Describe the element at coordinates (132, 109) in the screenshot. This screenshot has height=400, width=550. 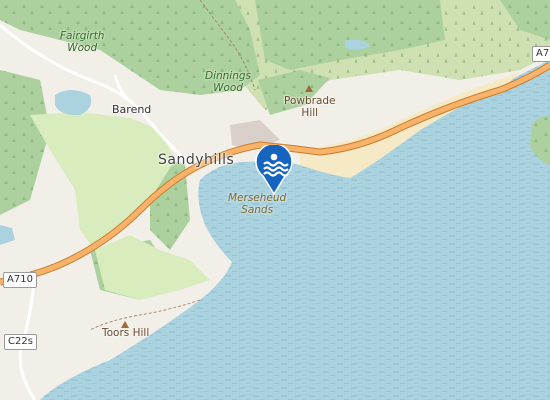
I see `label-barend: Barend` at that location.